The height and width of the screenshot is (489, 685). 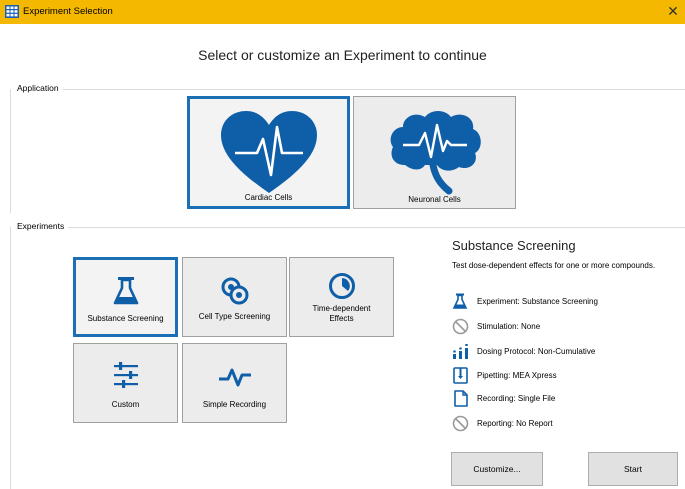 What do you see at coordinates (537, 301) in the screenshot?
I see `detail-row-text: Experiment: Substance Screening` at bounding box center [537, 301].